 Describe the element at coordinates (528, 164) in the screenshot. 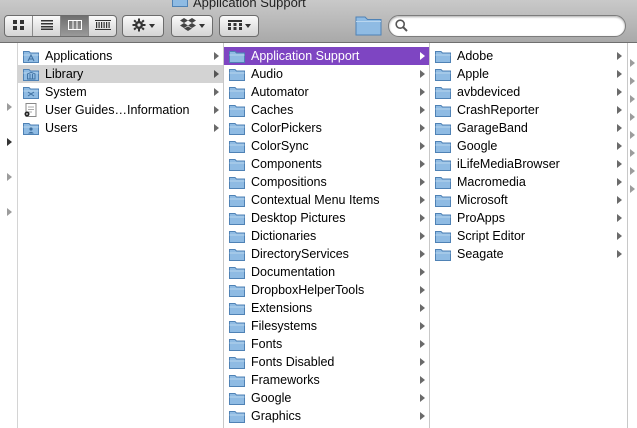

I see `file-browser-row: iLifeMediaBrowser` at that location.